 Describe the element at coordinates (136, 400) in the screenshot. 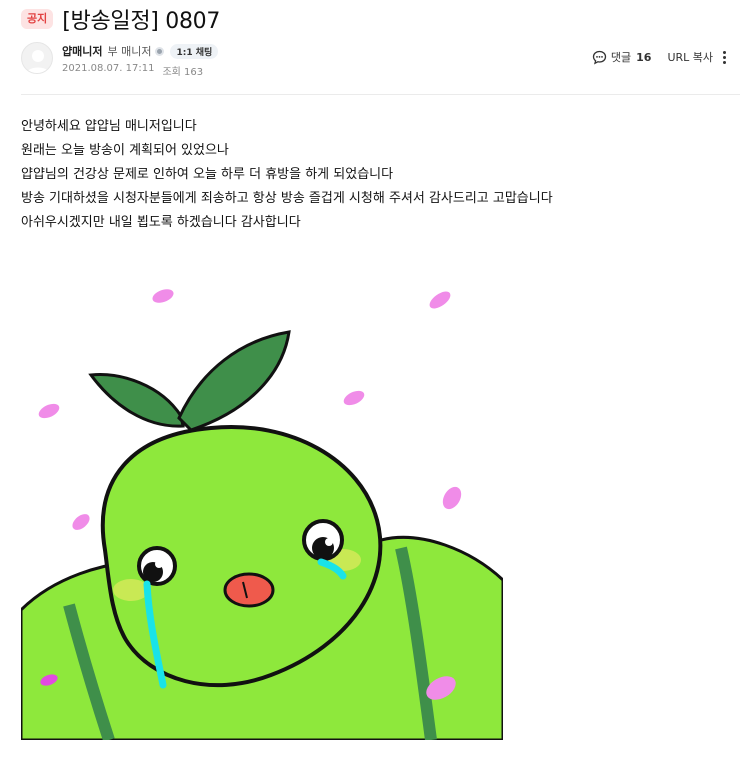

I see `leaf-left` at that location.